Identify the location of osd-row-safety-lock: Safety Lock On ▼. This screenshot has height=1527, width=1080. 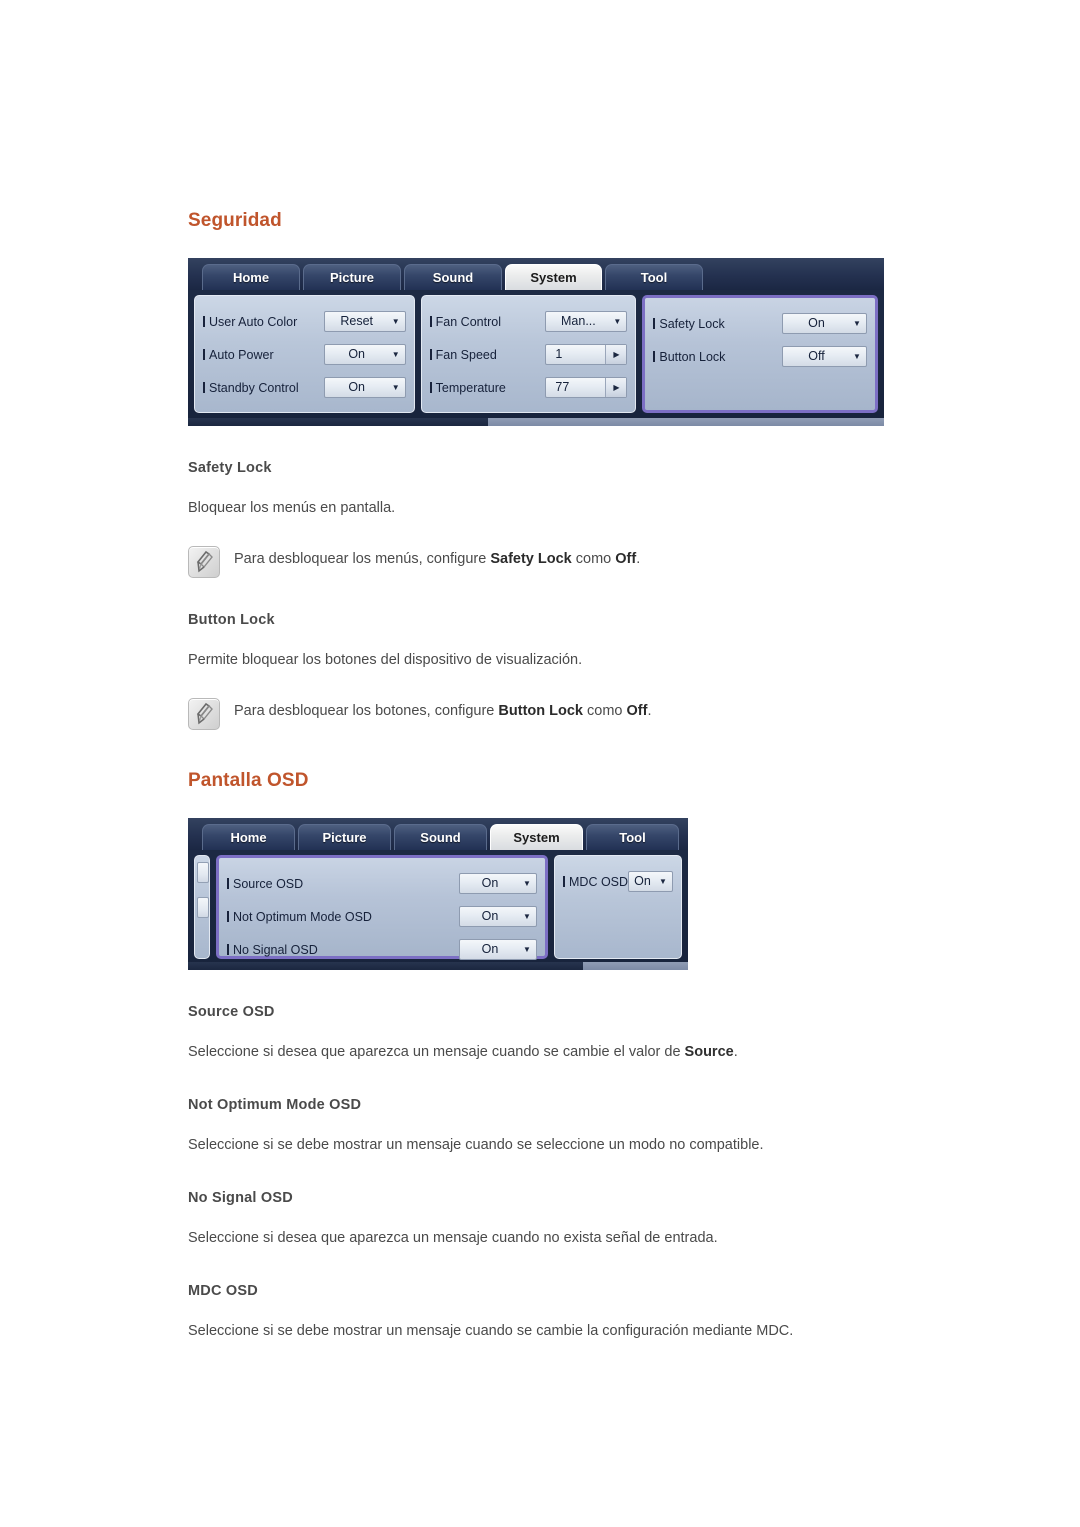
(760, 323).